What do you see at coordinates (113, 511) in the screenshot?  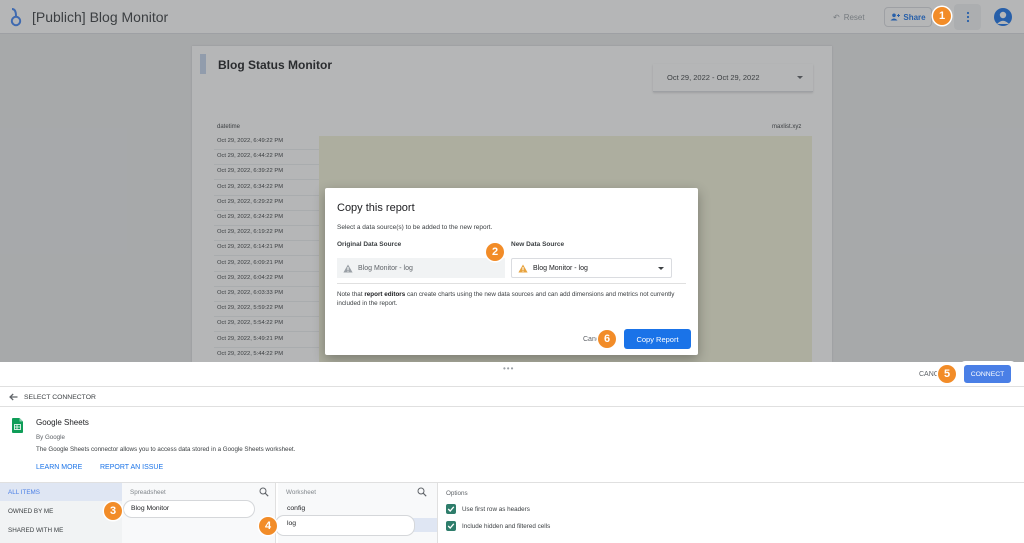 I see `step-badge-3: 3` at bounding box center [113, 511].